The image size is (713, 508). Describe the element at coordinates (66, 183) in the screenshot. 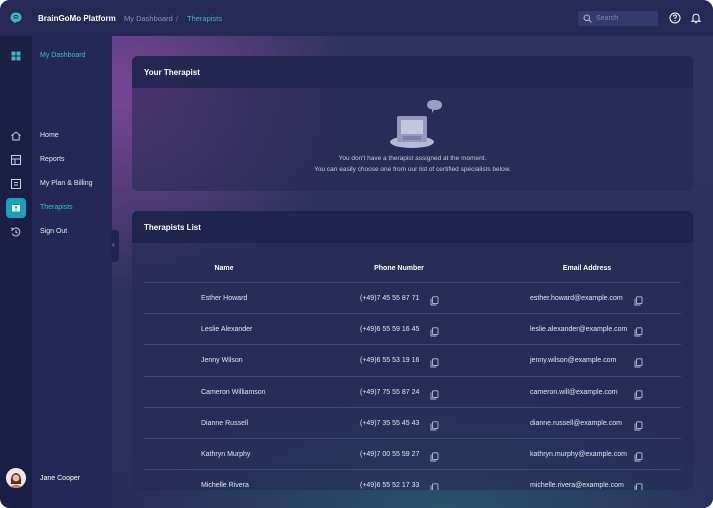

I see `sidebar-item-billing: My Plan & Billing` at that location.